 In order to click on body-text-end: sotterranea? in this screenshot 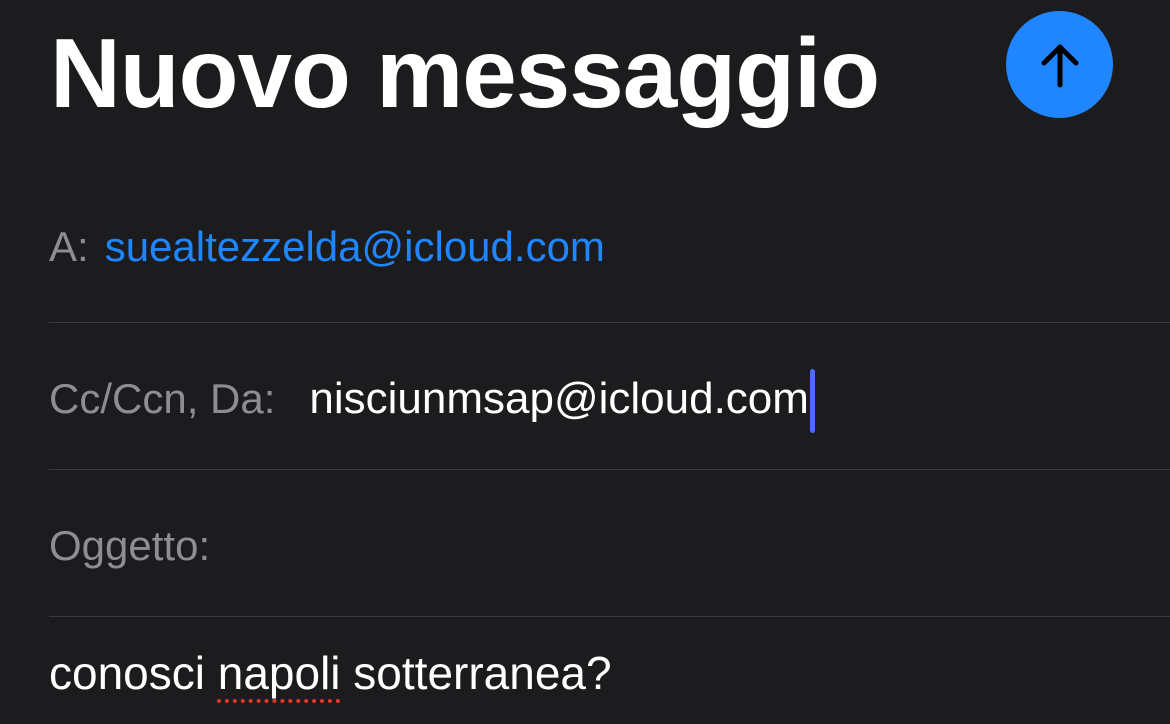, I will do `click(476, 673)`.